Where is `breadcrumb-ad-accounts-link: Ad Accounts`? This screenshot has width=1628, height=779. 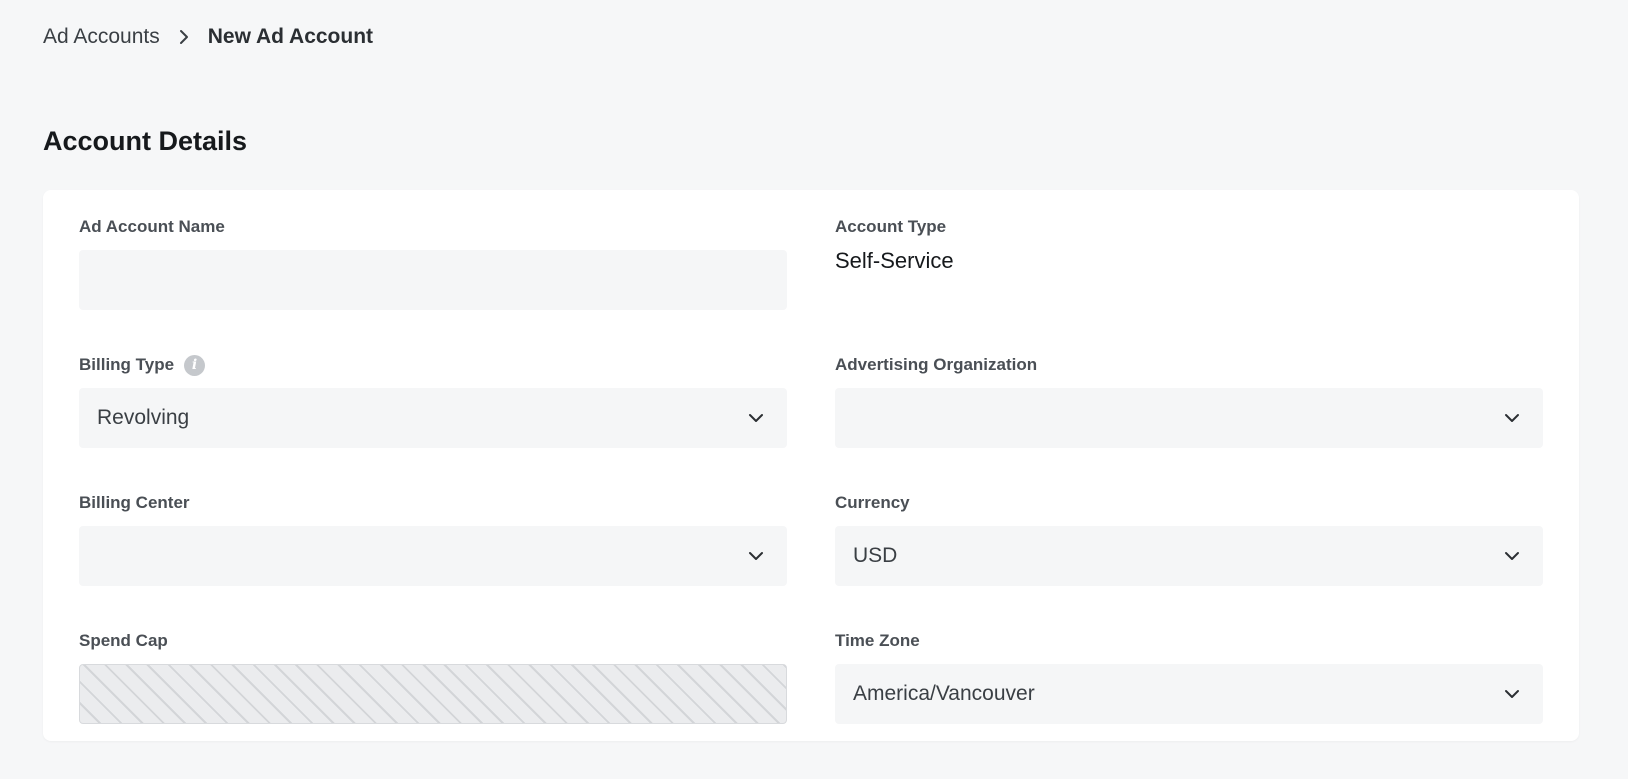 breadcrumb-ad-accounts-link: Ad Accounts is located at coordinates (101, 37).